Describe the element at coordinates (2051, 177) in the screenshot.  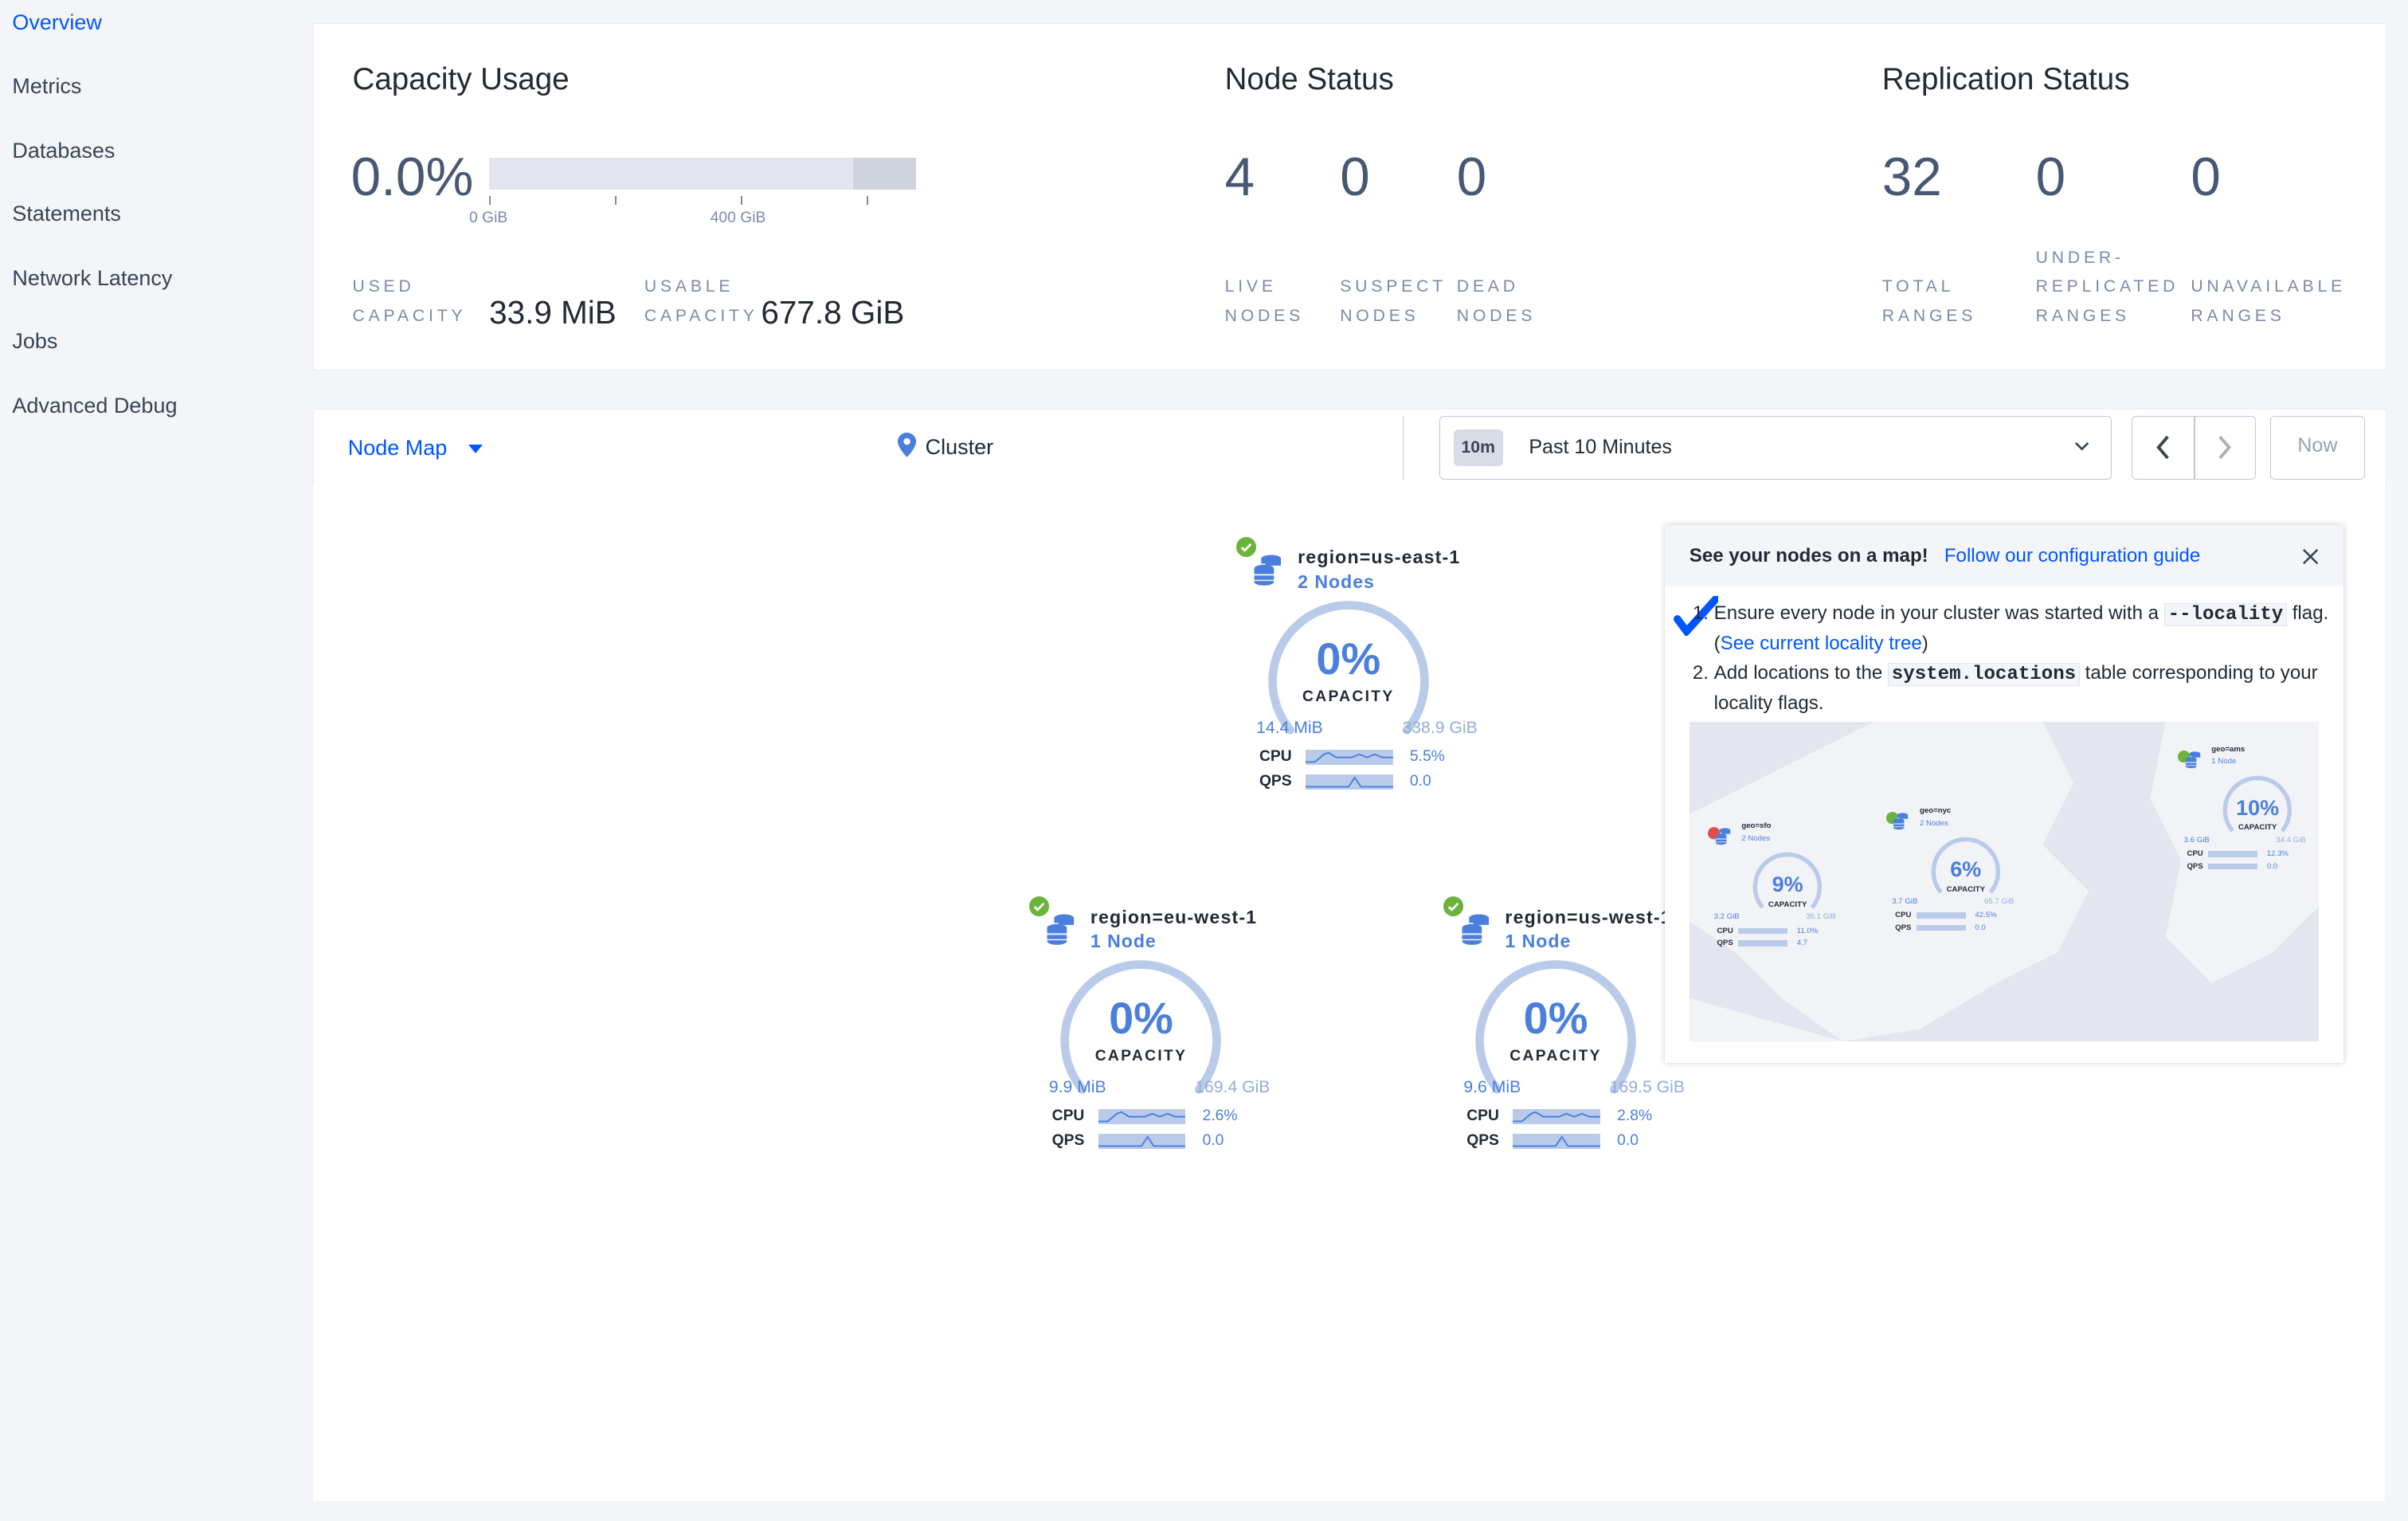
I see `under-replicated-value: 0` at that location.